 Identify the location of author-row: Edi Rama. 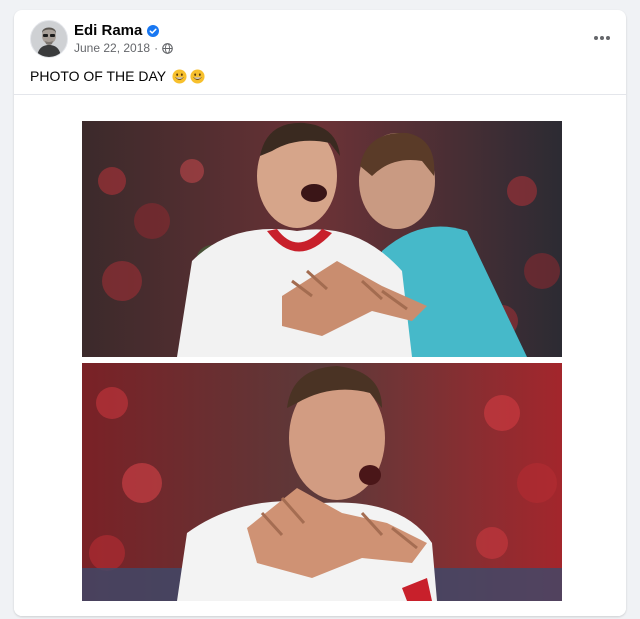
(117, 30).